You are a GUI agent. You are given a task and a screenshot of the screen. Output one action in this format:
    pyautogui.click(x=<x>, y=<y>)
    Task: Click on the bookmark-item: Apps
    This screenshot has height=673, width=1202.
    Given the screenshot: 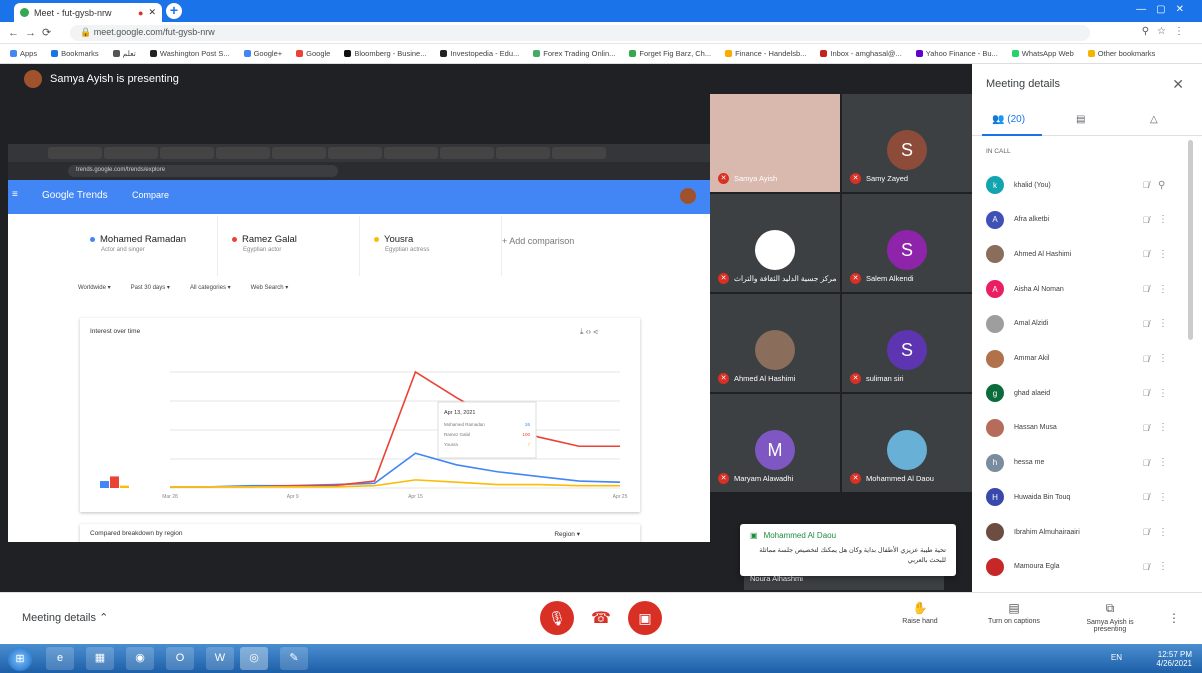 What is the action you would take?
    pyautogui.click(x=23, y=53)
    